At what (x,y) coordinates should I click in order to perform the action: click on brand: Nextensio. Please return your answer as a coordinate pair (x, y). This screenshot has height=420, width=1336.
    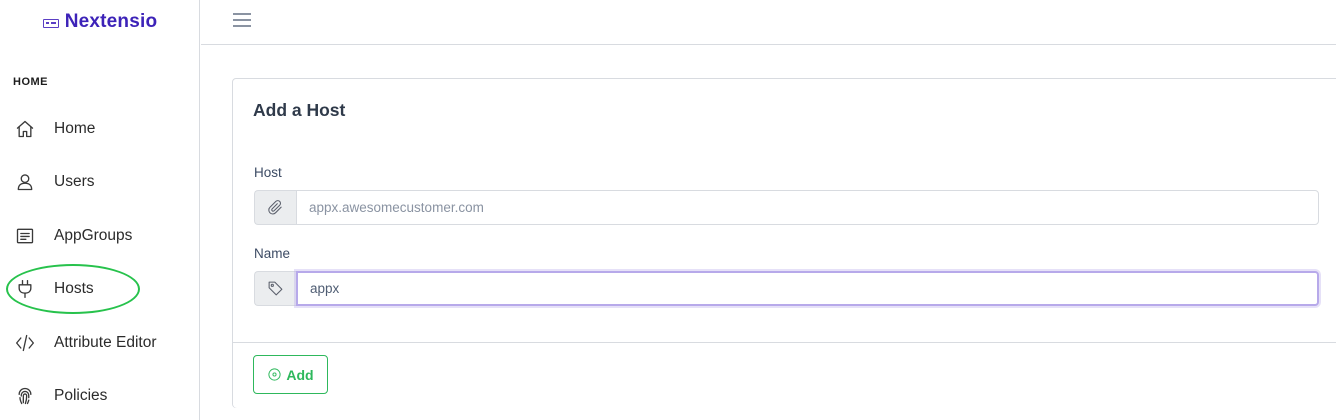
    Looking at the image, I should click on (100, 22).